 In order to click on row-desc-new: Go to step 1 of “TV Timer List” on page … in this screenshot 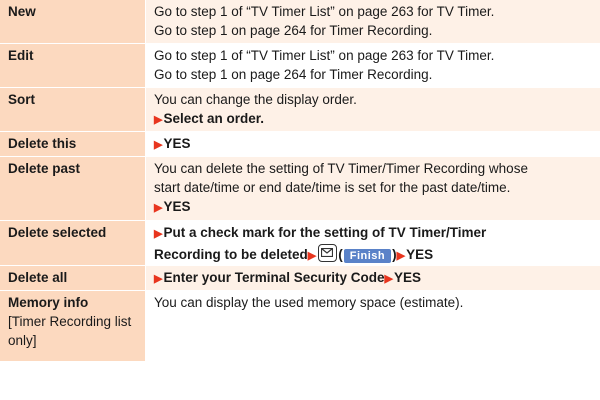, I will do `click(373, 21)`.